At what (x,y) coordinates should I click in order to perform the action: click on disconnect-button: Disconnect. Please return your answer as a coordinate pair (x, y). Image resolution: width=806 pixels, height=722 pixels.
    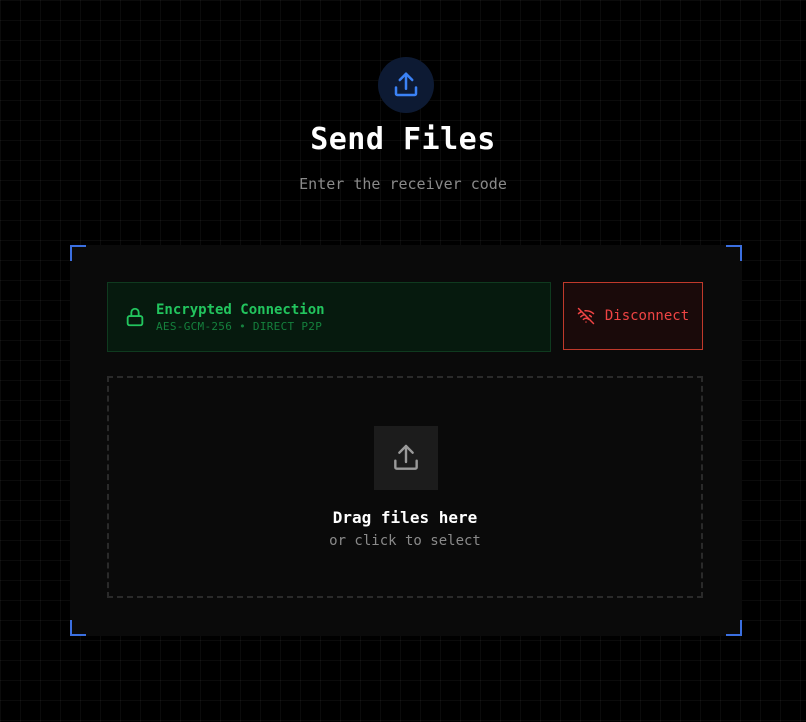
    Looking at the image, I should click on (633, 316).